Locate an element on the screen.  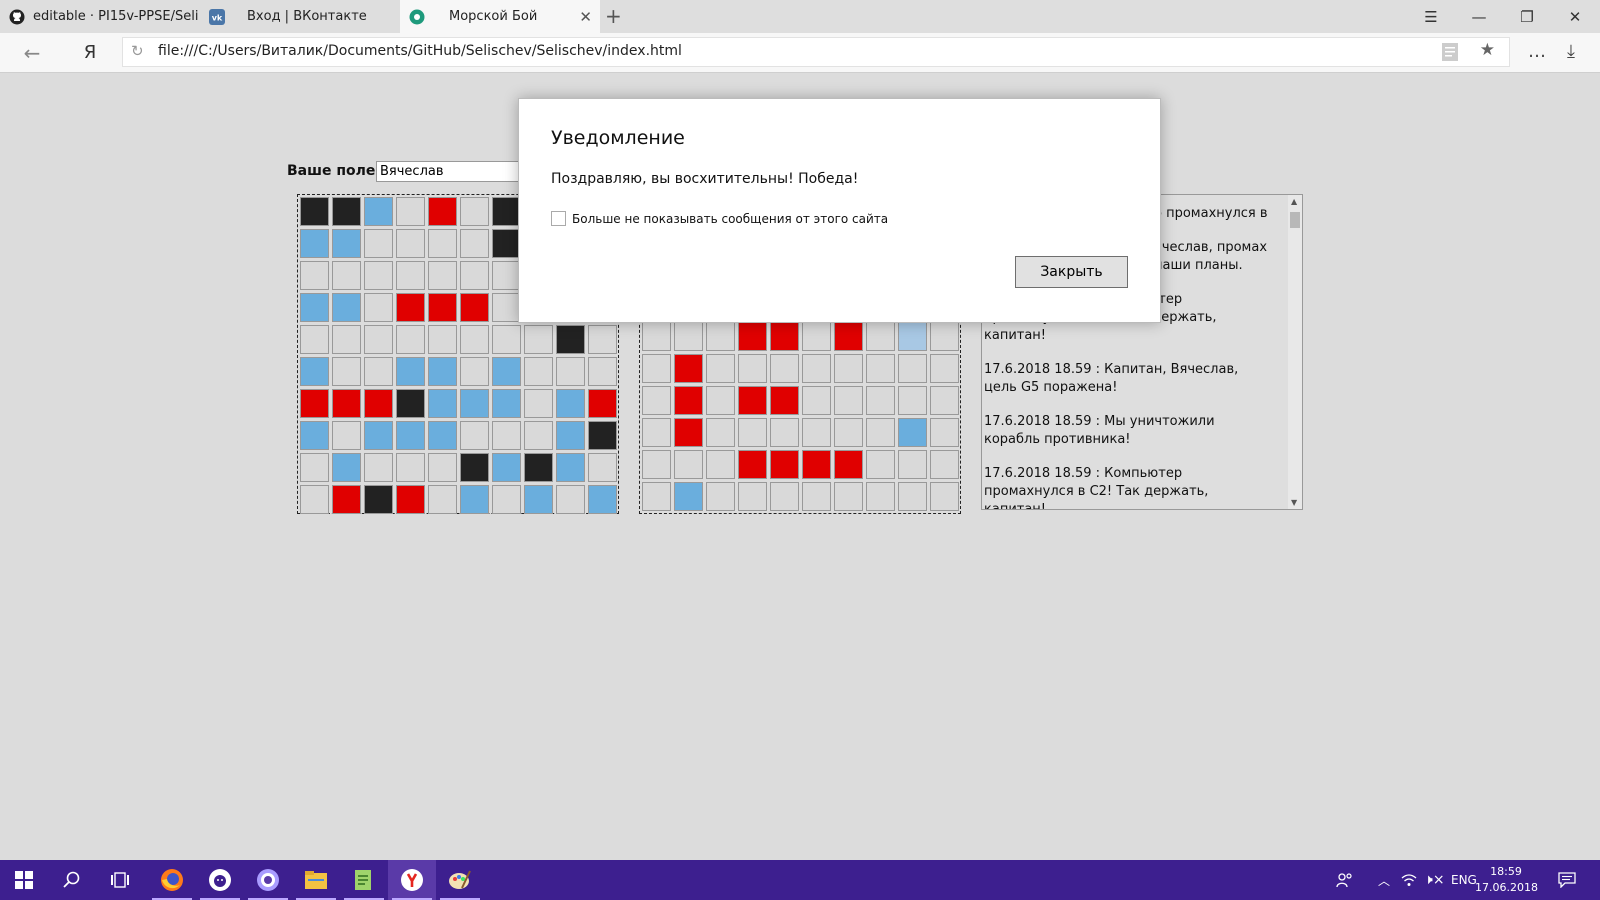
task-view-icon is located at coordinates (120, 880).